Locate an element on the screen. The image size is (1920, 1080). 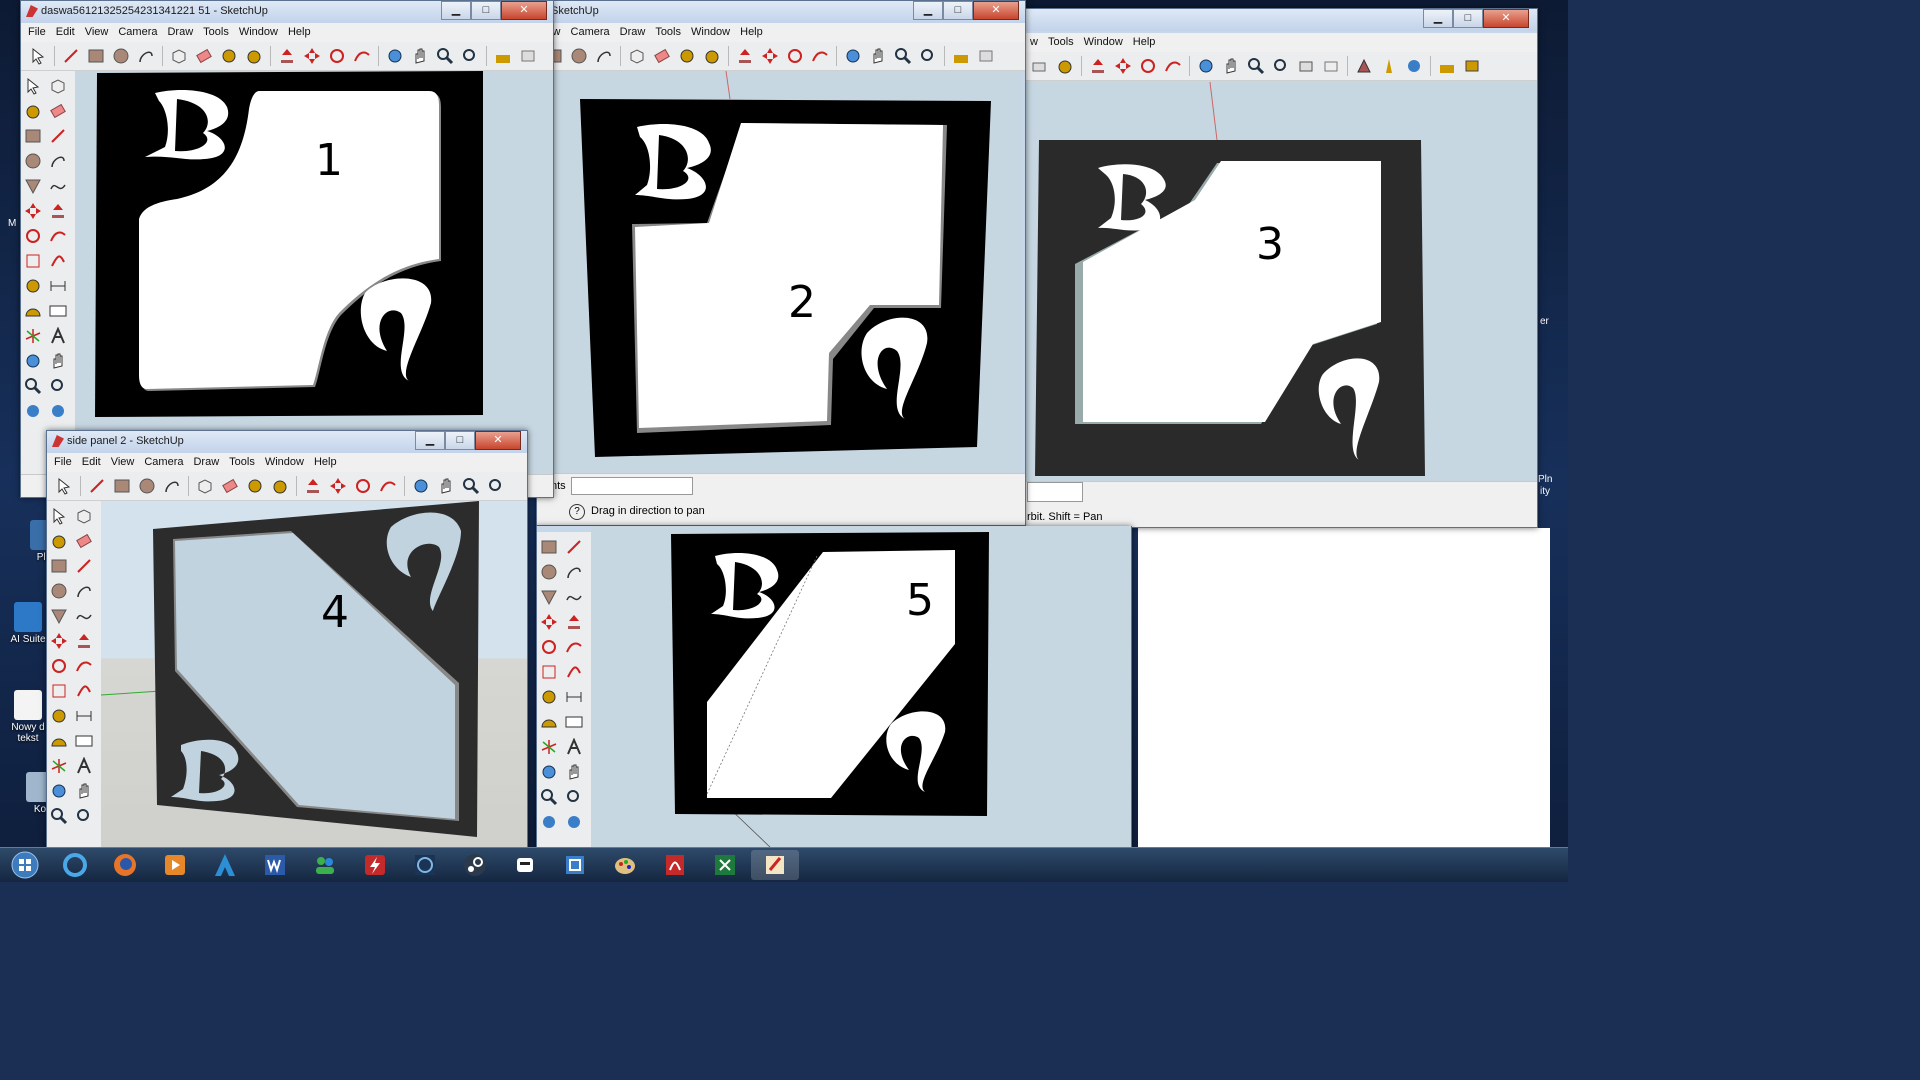
toolbar-button-look-around is located at coordinates (1414, 66).